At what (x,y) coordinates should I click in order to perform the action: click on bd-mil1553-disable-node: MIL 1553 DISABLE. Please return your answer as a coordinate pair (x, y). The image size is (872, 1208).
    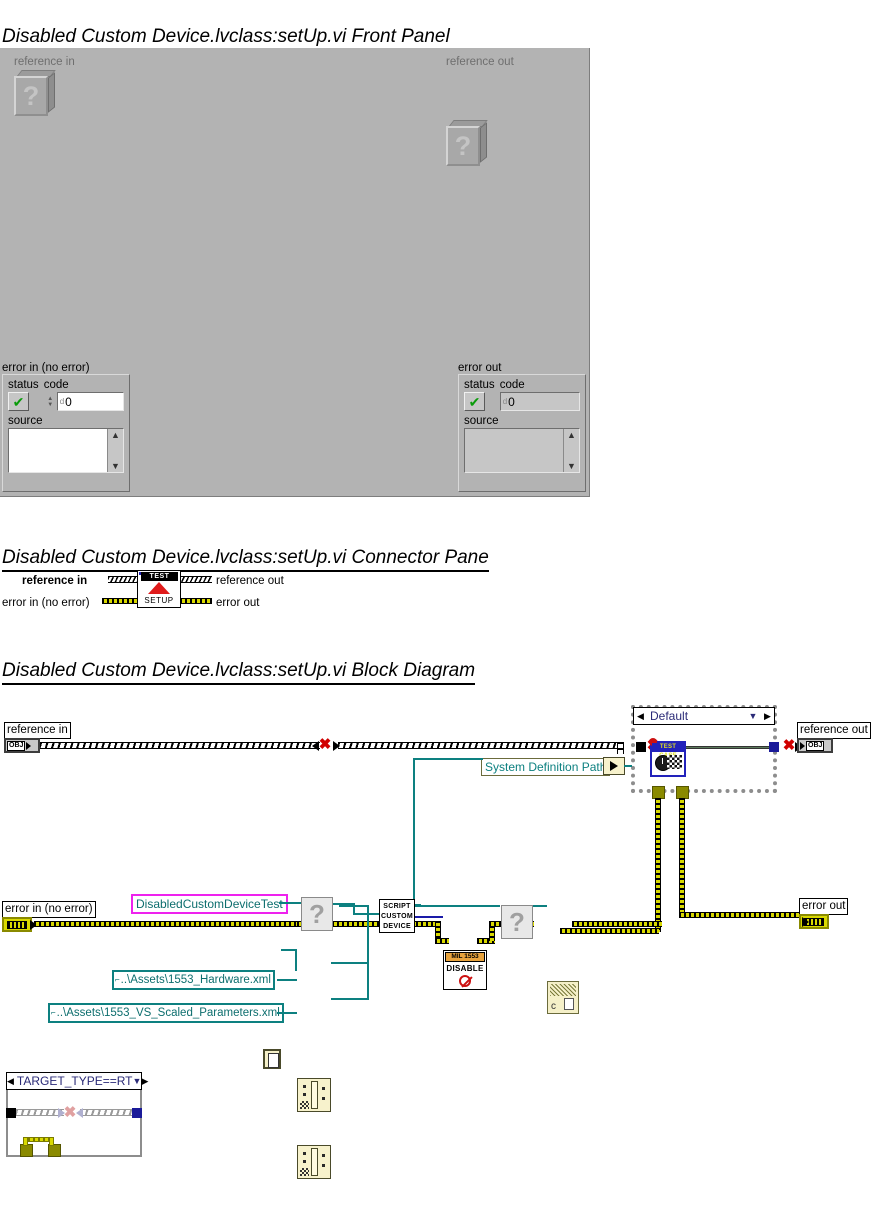
    Looking at the image, I should click on (465, 970).